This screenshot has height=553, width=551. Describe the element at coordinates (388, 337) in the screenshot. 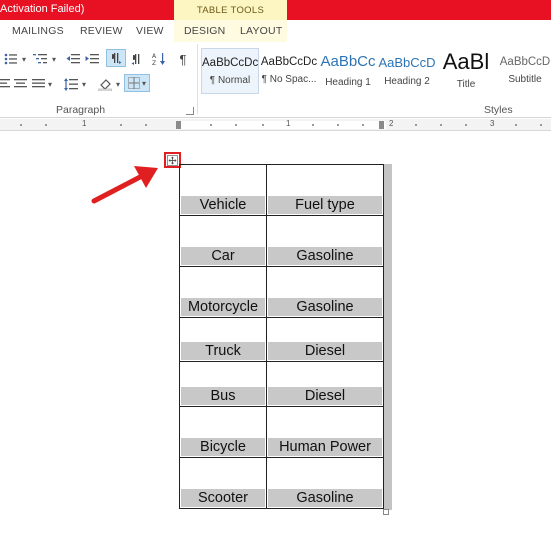

I see `table-end-of-row-shading` at that location.